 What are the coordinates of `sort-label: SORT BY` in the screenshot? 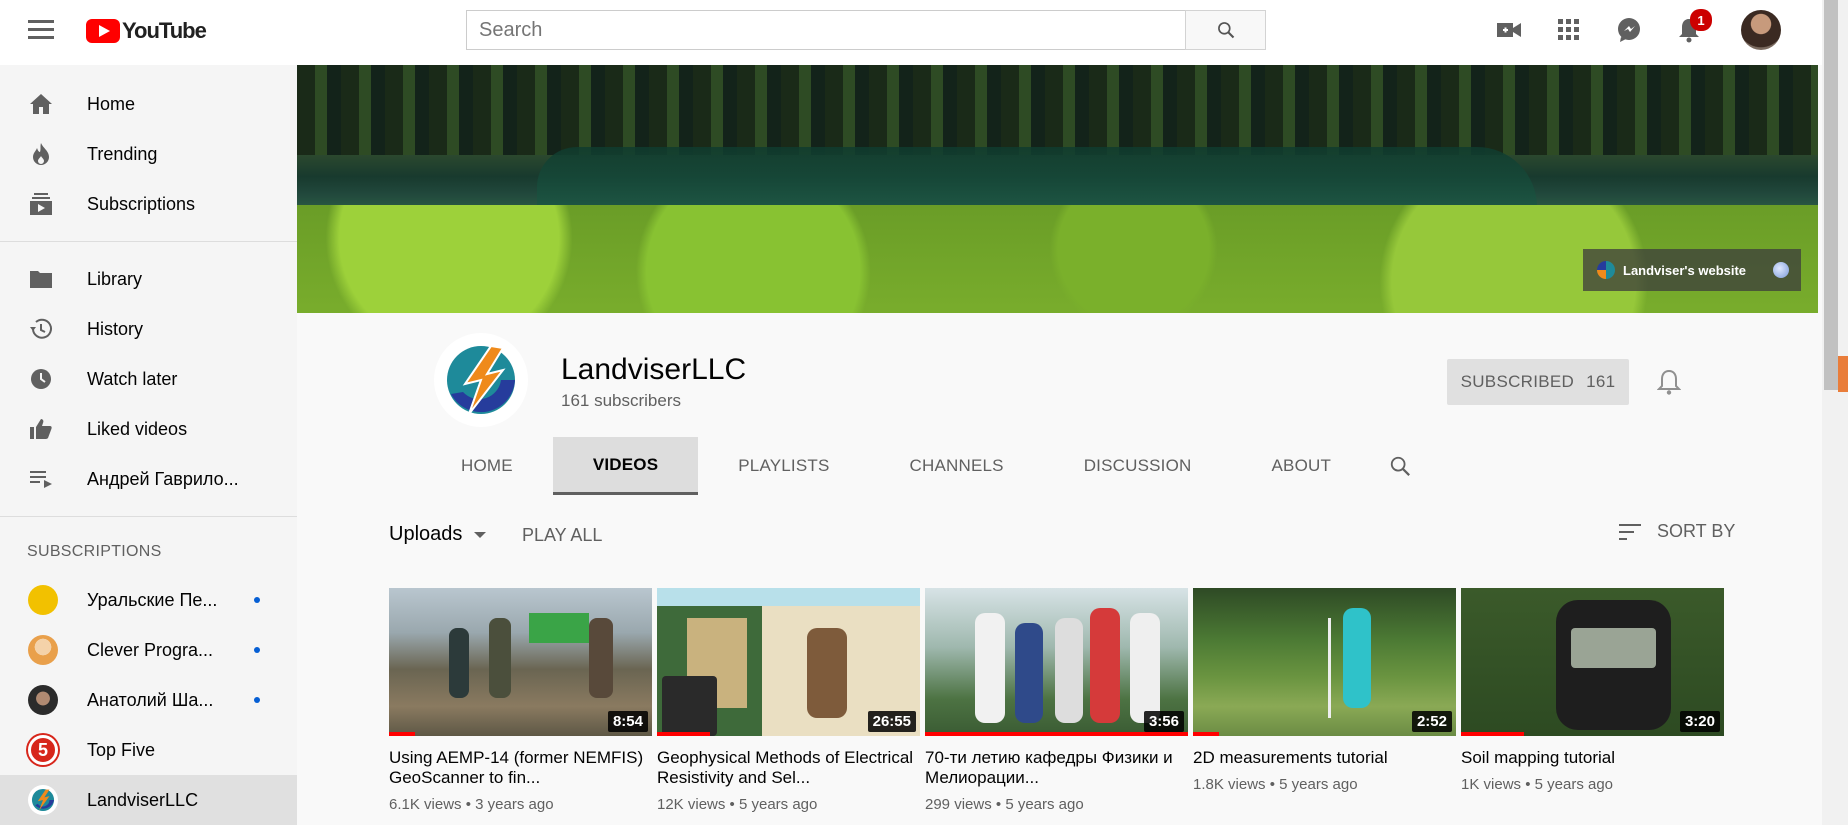 It's located at (1696, 531).